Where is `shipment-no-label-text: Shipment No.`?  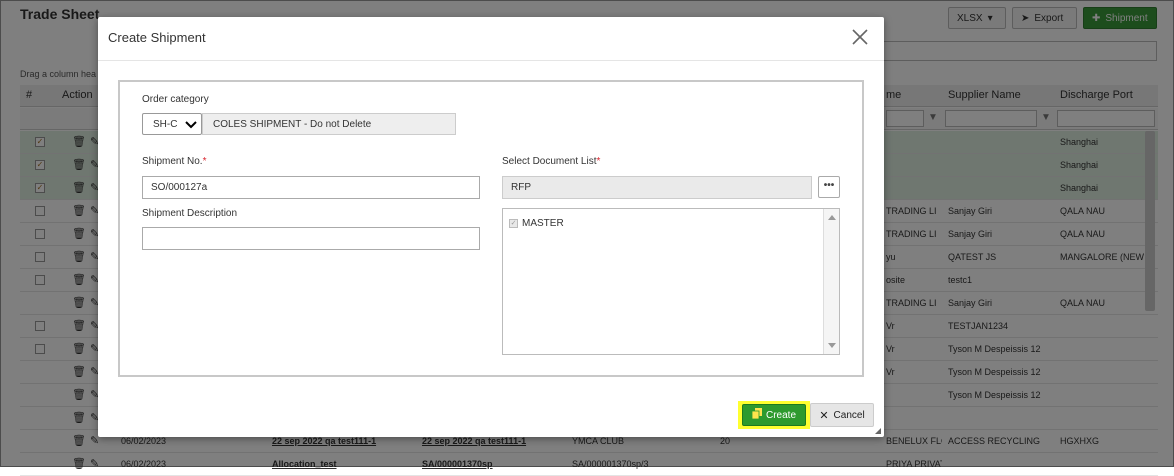
shipment-no-label-text: Shipment No. is located at coordinates (172, 161).